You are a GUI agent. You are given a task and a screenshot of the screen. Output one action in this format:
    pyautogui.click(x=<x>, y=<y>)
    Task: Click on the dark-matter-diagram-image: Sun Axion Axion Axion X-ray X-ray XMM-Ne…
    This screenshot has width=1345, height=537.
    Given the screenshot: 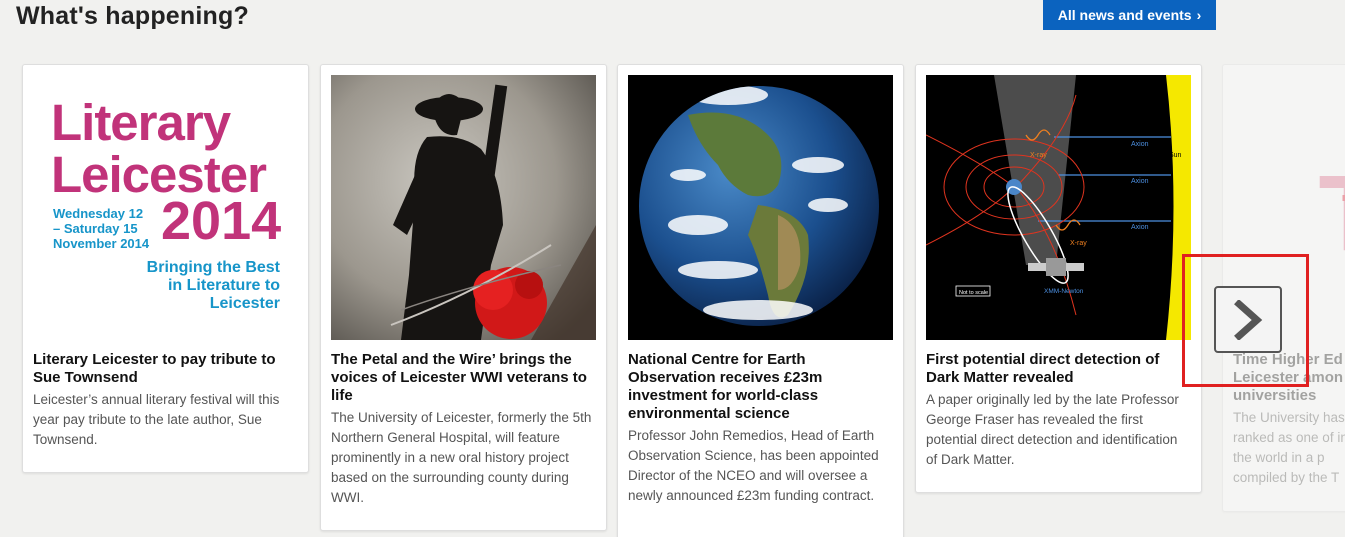 What is the action you would take?
    pyautogui.click(x=1058, y=207)
    